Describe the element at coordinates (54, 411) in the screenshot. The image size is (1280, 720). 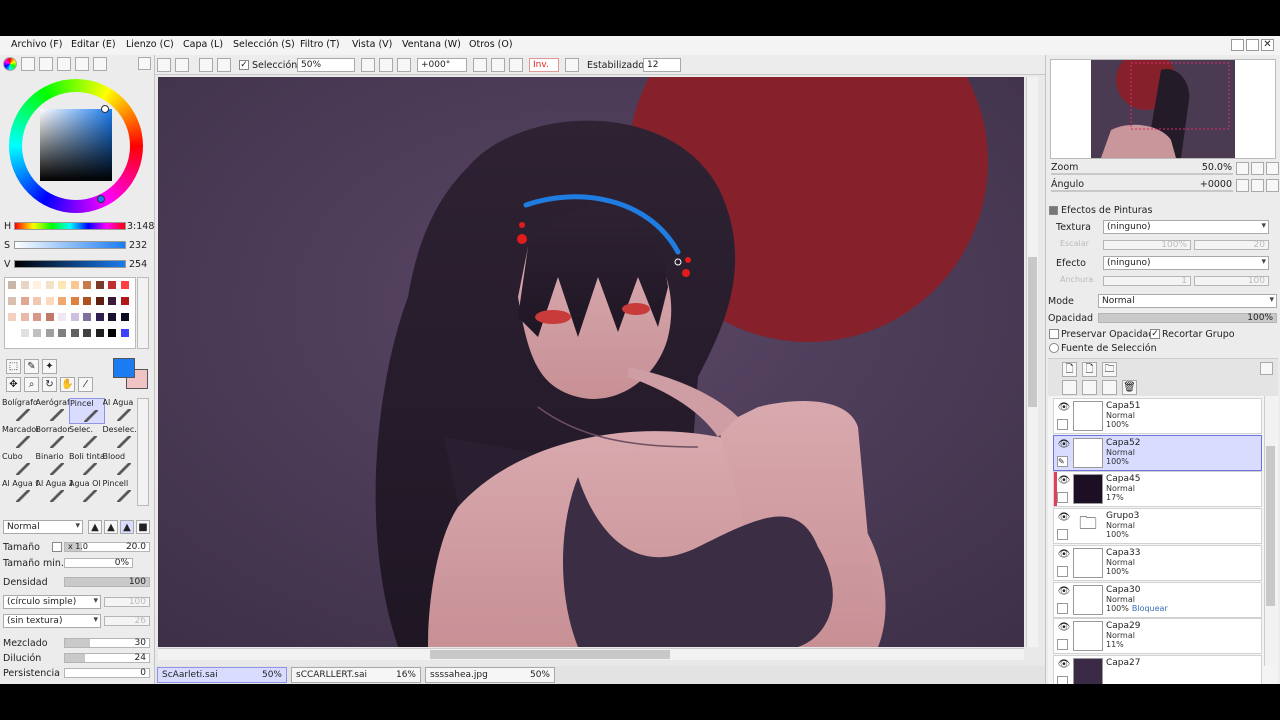
I see `brush-tool-1: Aerógrafo` at that location.